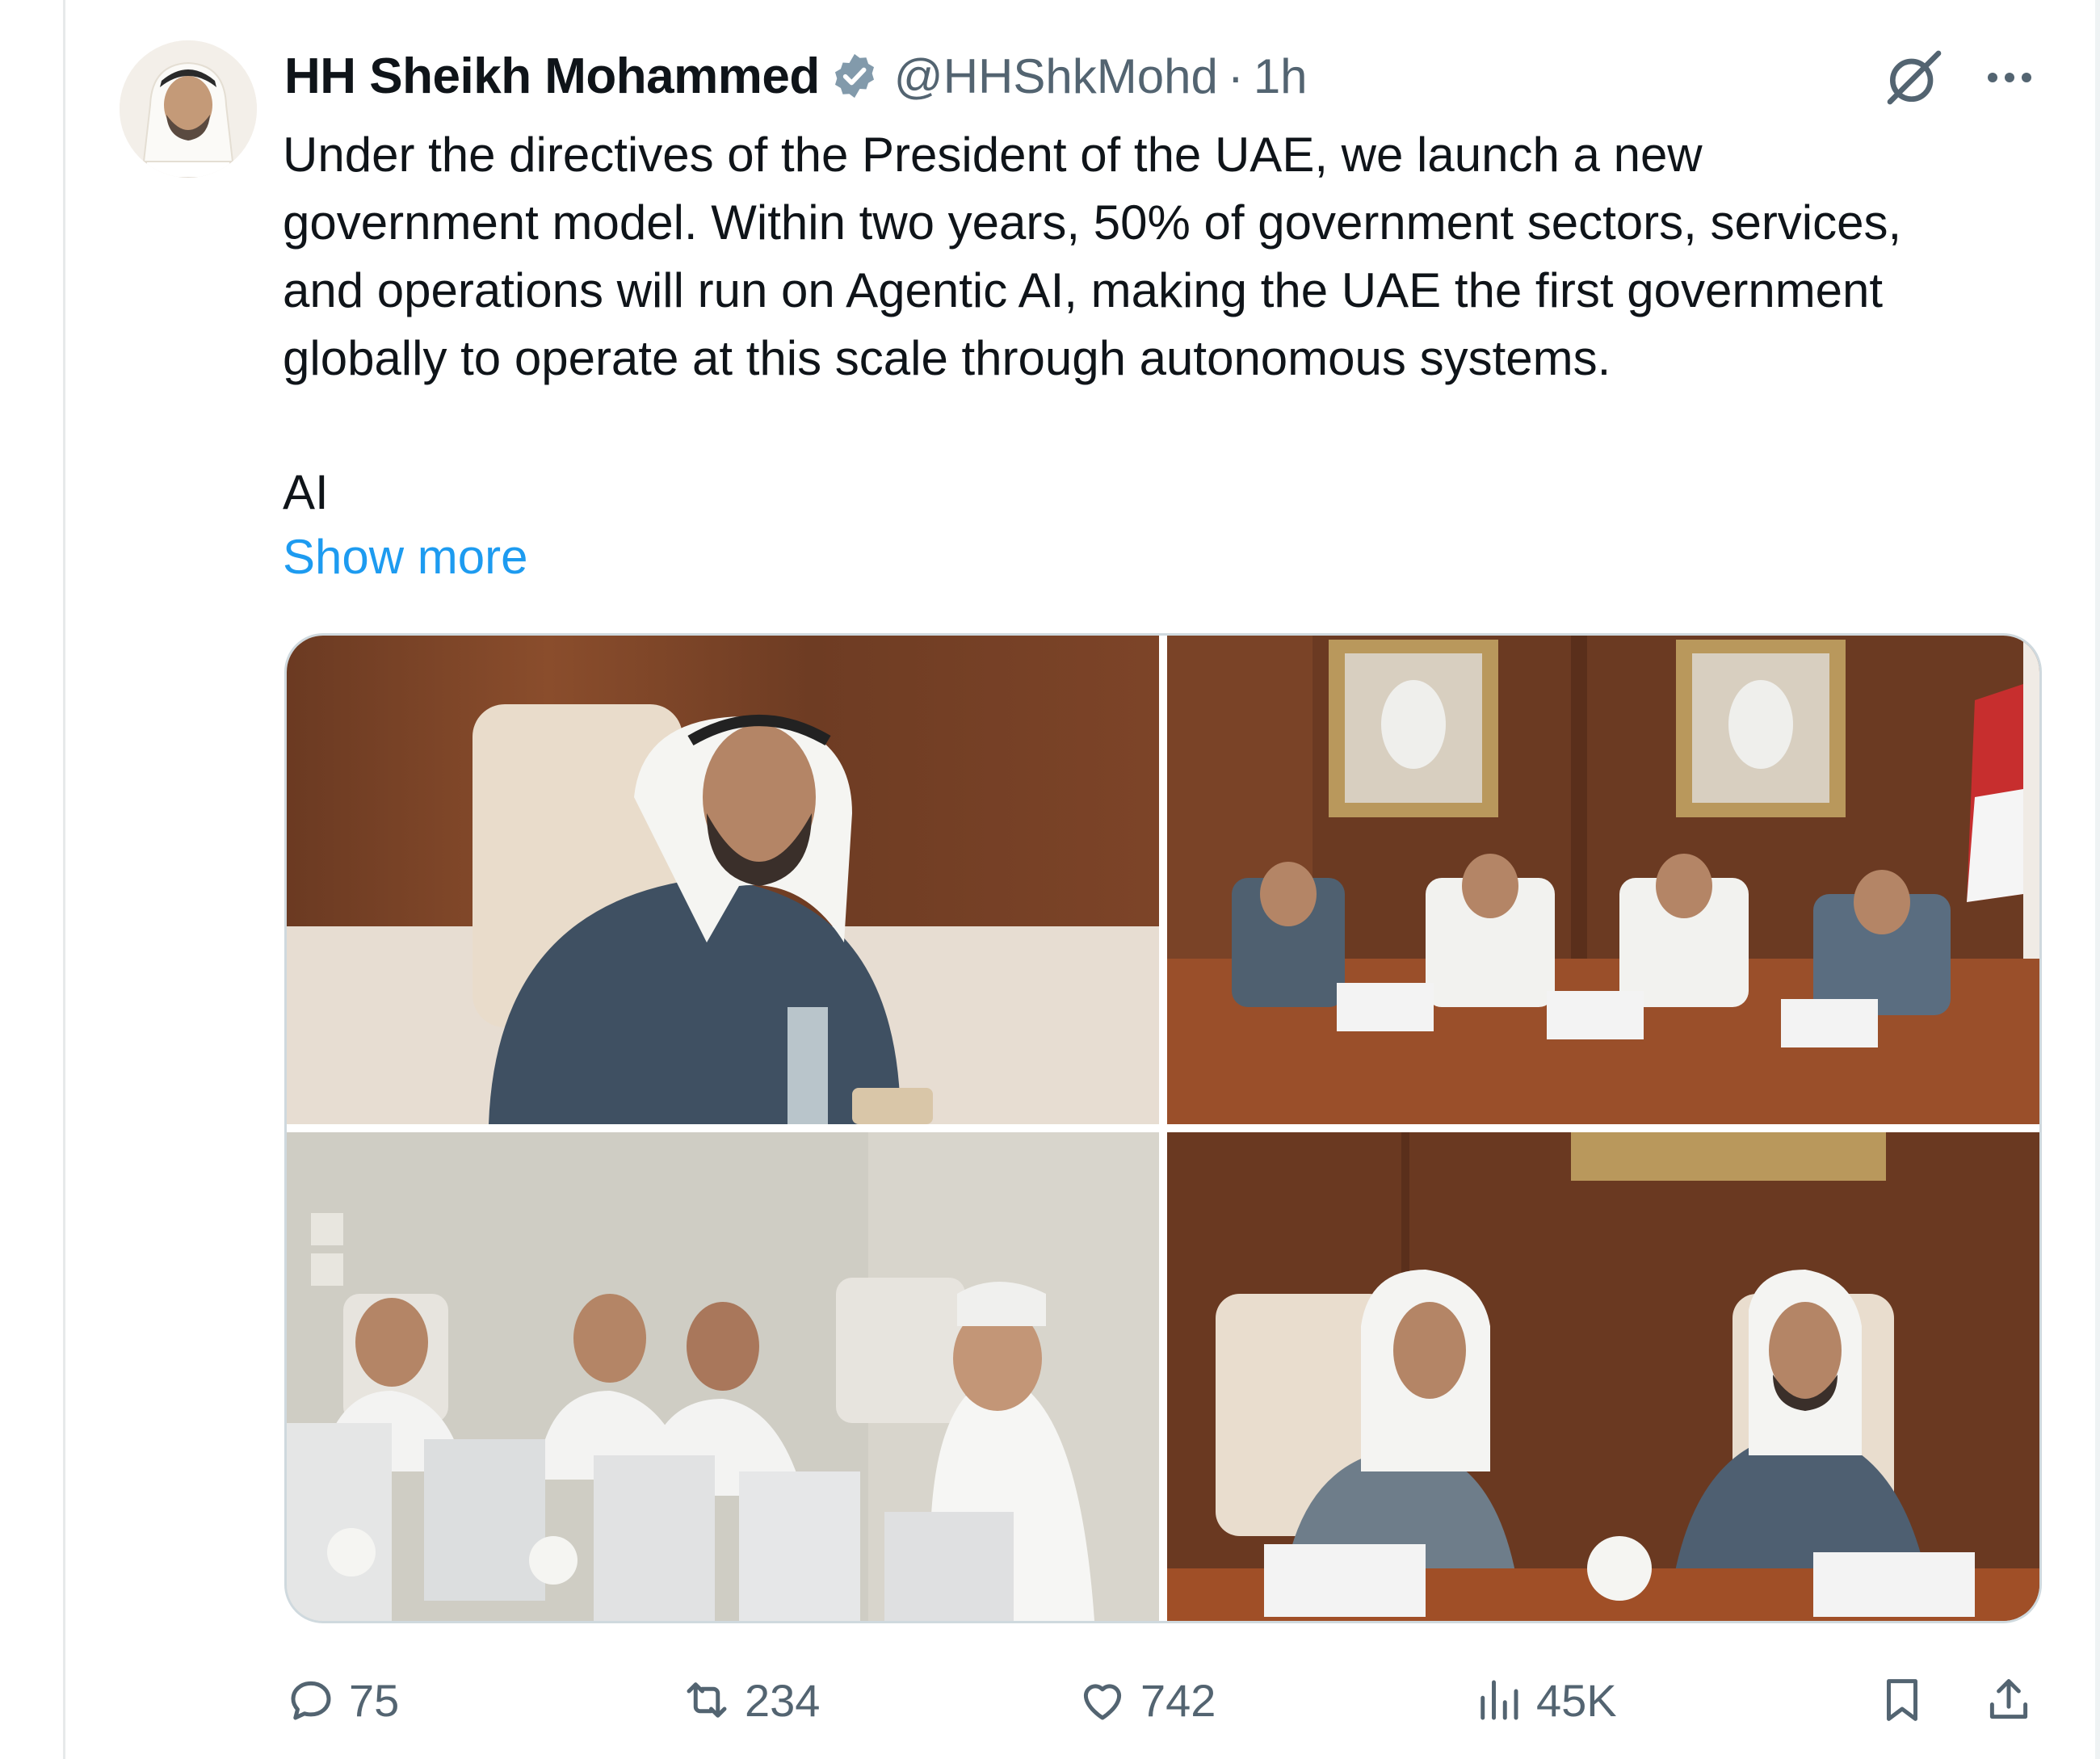  Describe the element at coordinates (405, 557) in the screenshot. I see `show-more-link: Show more` at that location.